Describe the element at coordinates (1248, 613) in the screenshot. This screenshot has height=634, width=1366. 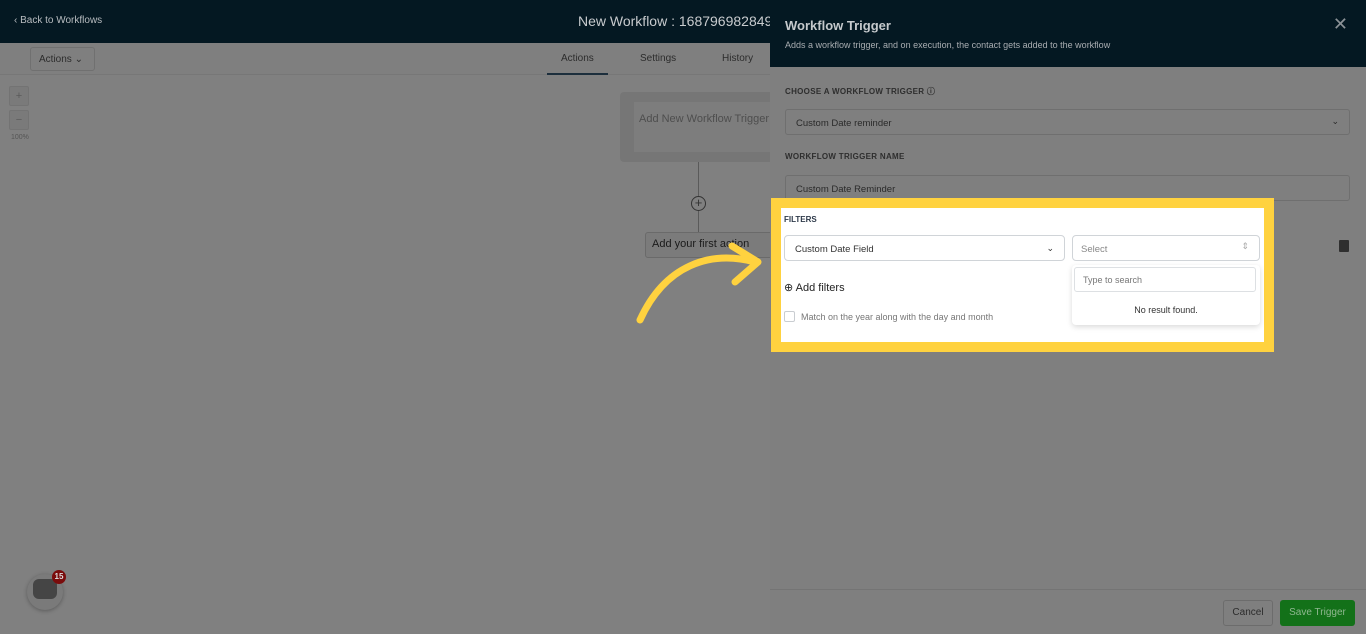
I see `cancel-button: Cancel` at that location.